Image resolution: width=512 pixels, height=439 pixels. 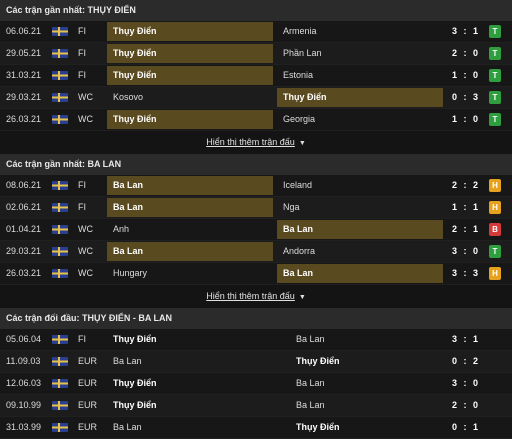 I want to click on match-score: 2, so click(x=466, y=185).